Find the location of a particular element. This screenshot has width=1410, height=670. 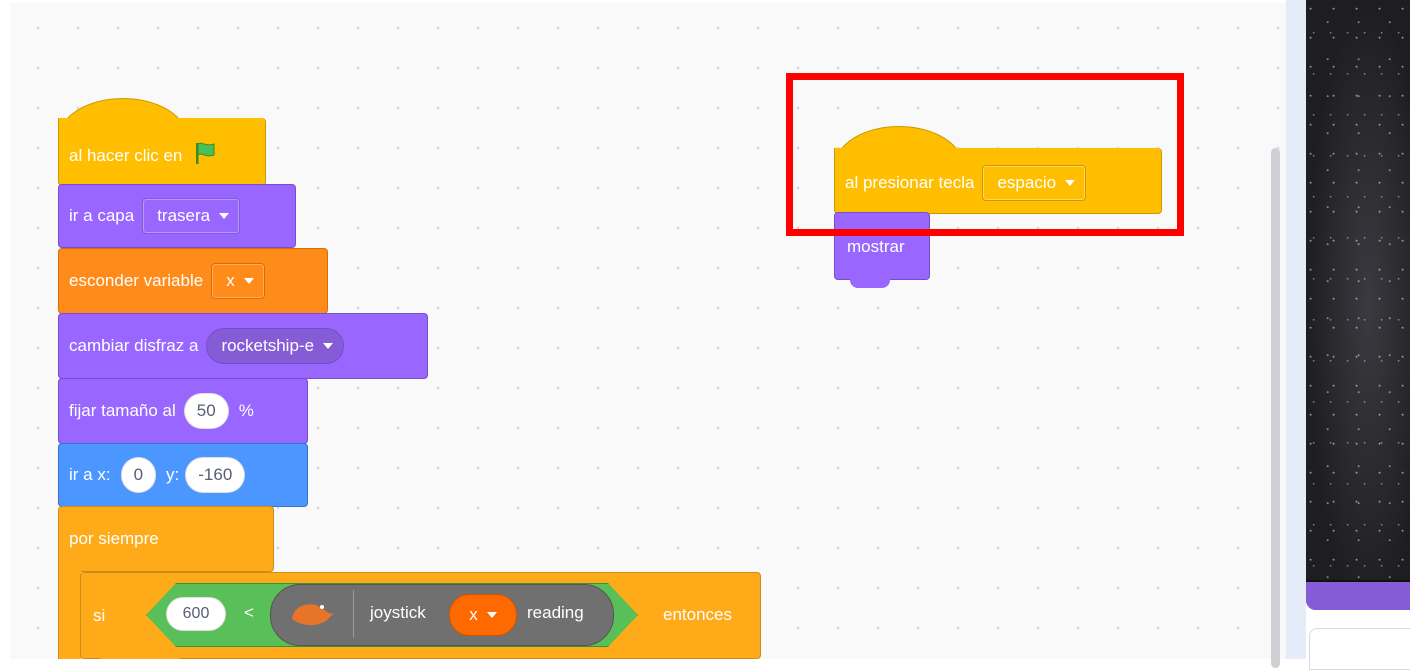

stage-footer-bar is located at coordinates (1358, 596).